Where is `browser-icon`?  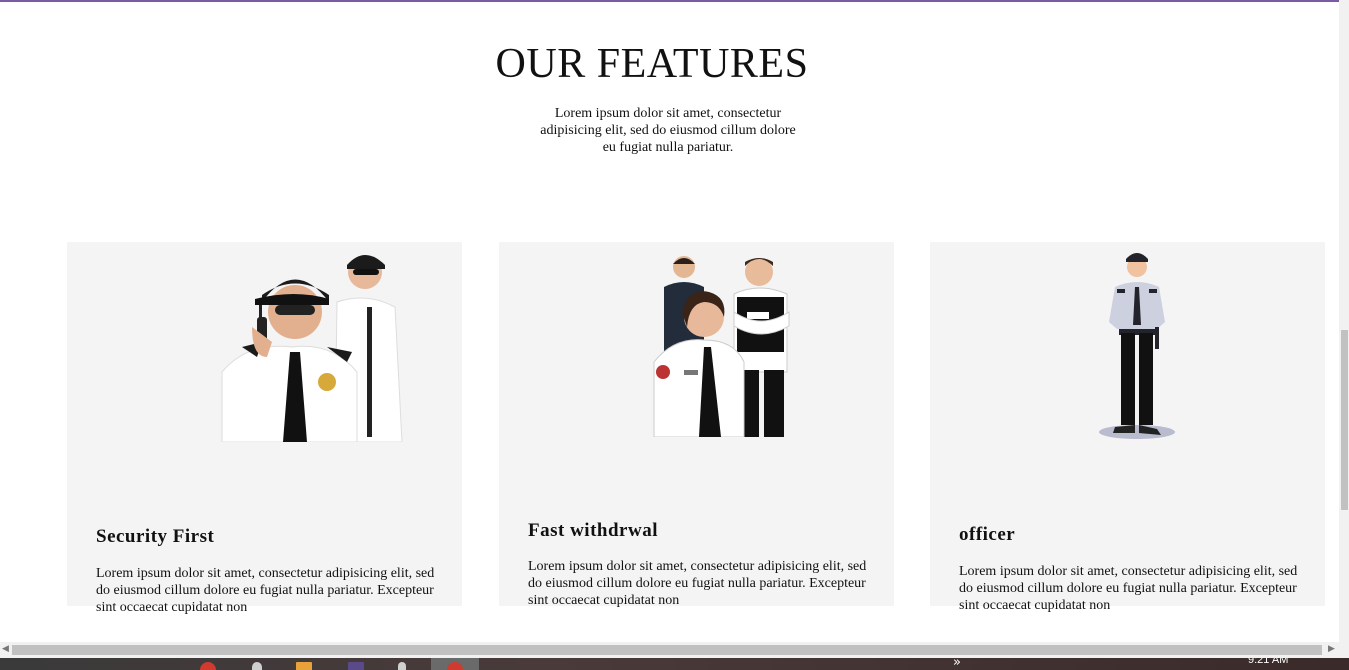 browser-icon is located at coordinates (455, 666).